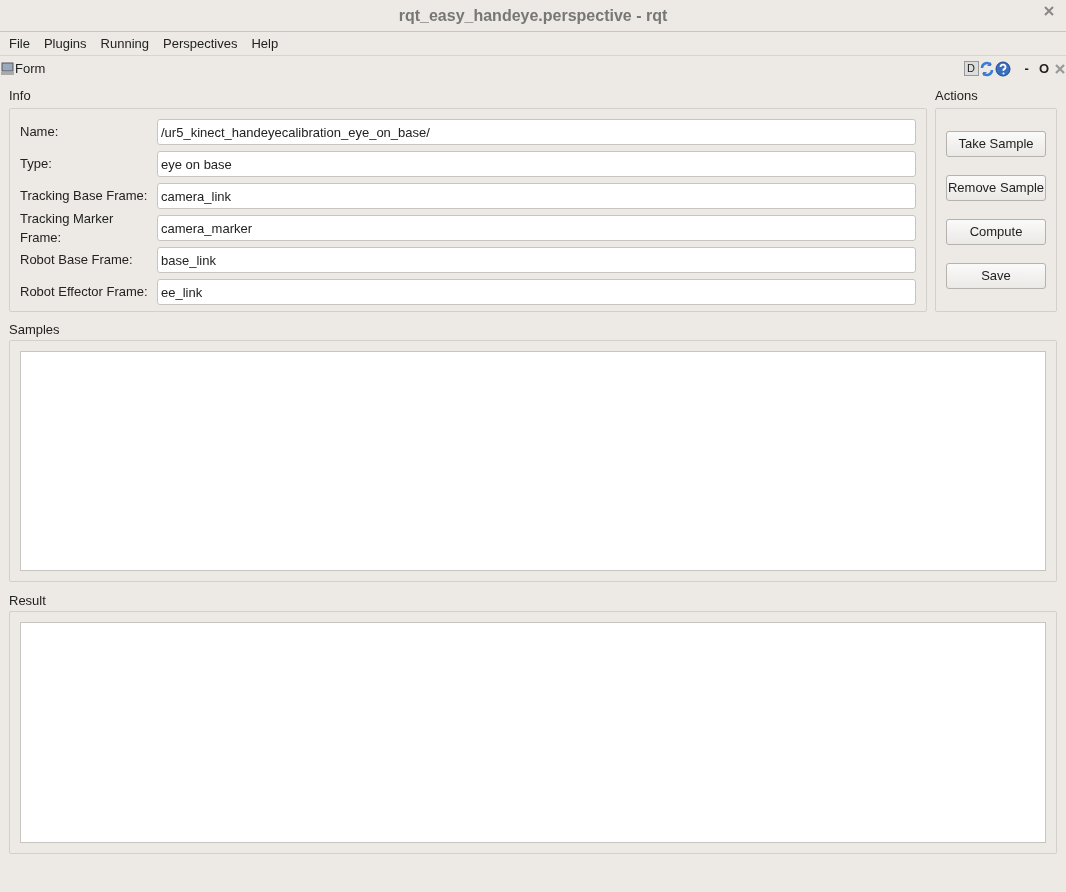 The width and height of the screenshot is (1066, 892). Describe the element at coordinates (200, 43) in the screenshot. I see `menu-item: Perspectives` at that location.